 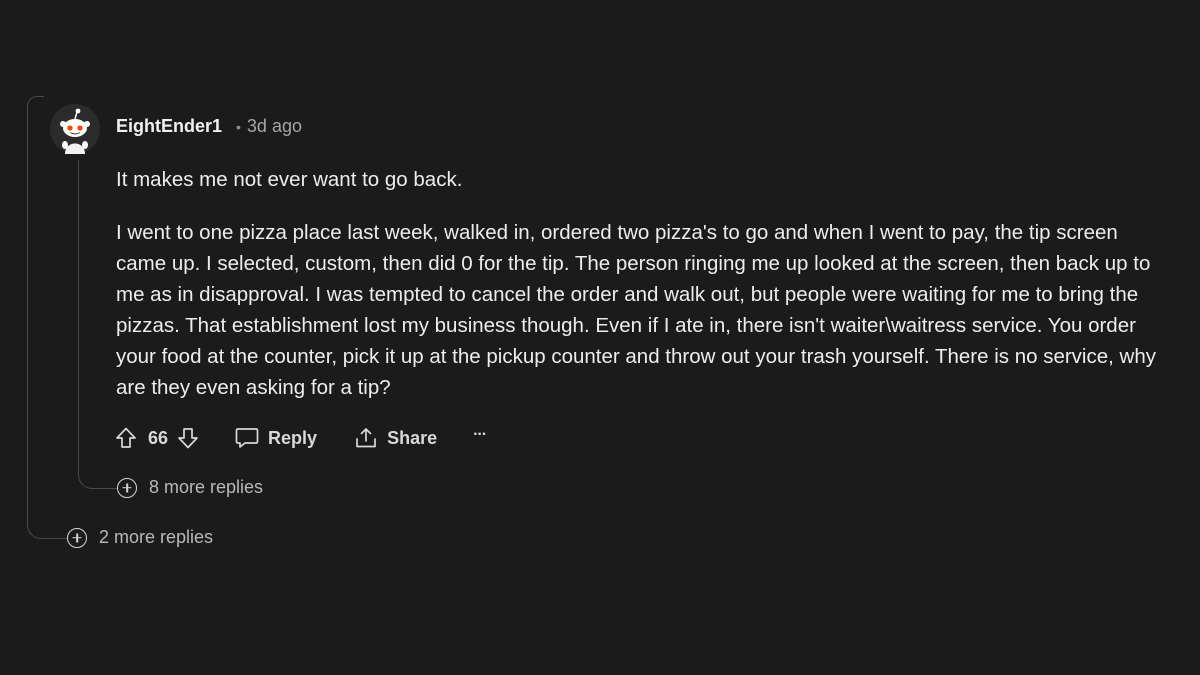 What do you see at coordinates (169, 126) in the screenshot?
I see `author-username: EightEnder1` at bounding box center [169, 126].